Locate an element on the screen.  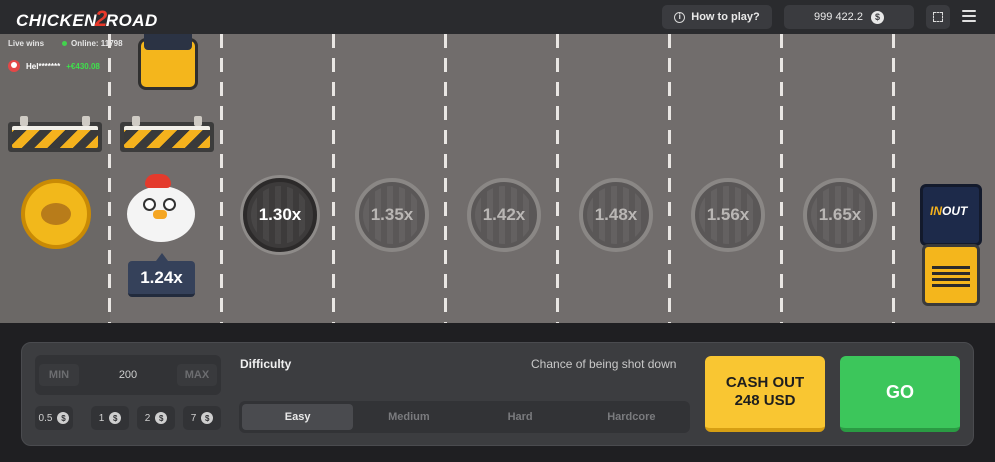
online-count: Online: 11798 is located at coordinates (97, 43).